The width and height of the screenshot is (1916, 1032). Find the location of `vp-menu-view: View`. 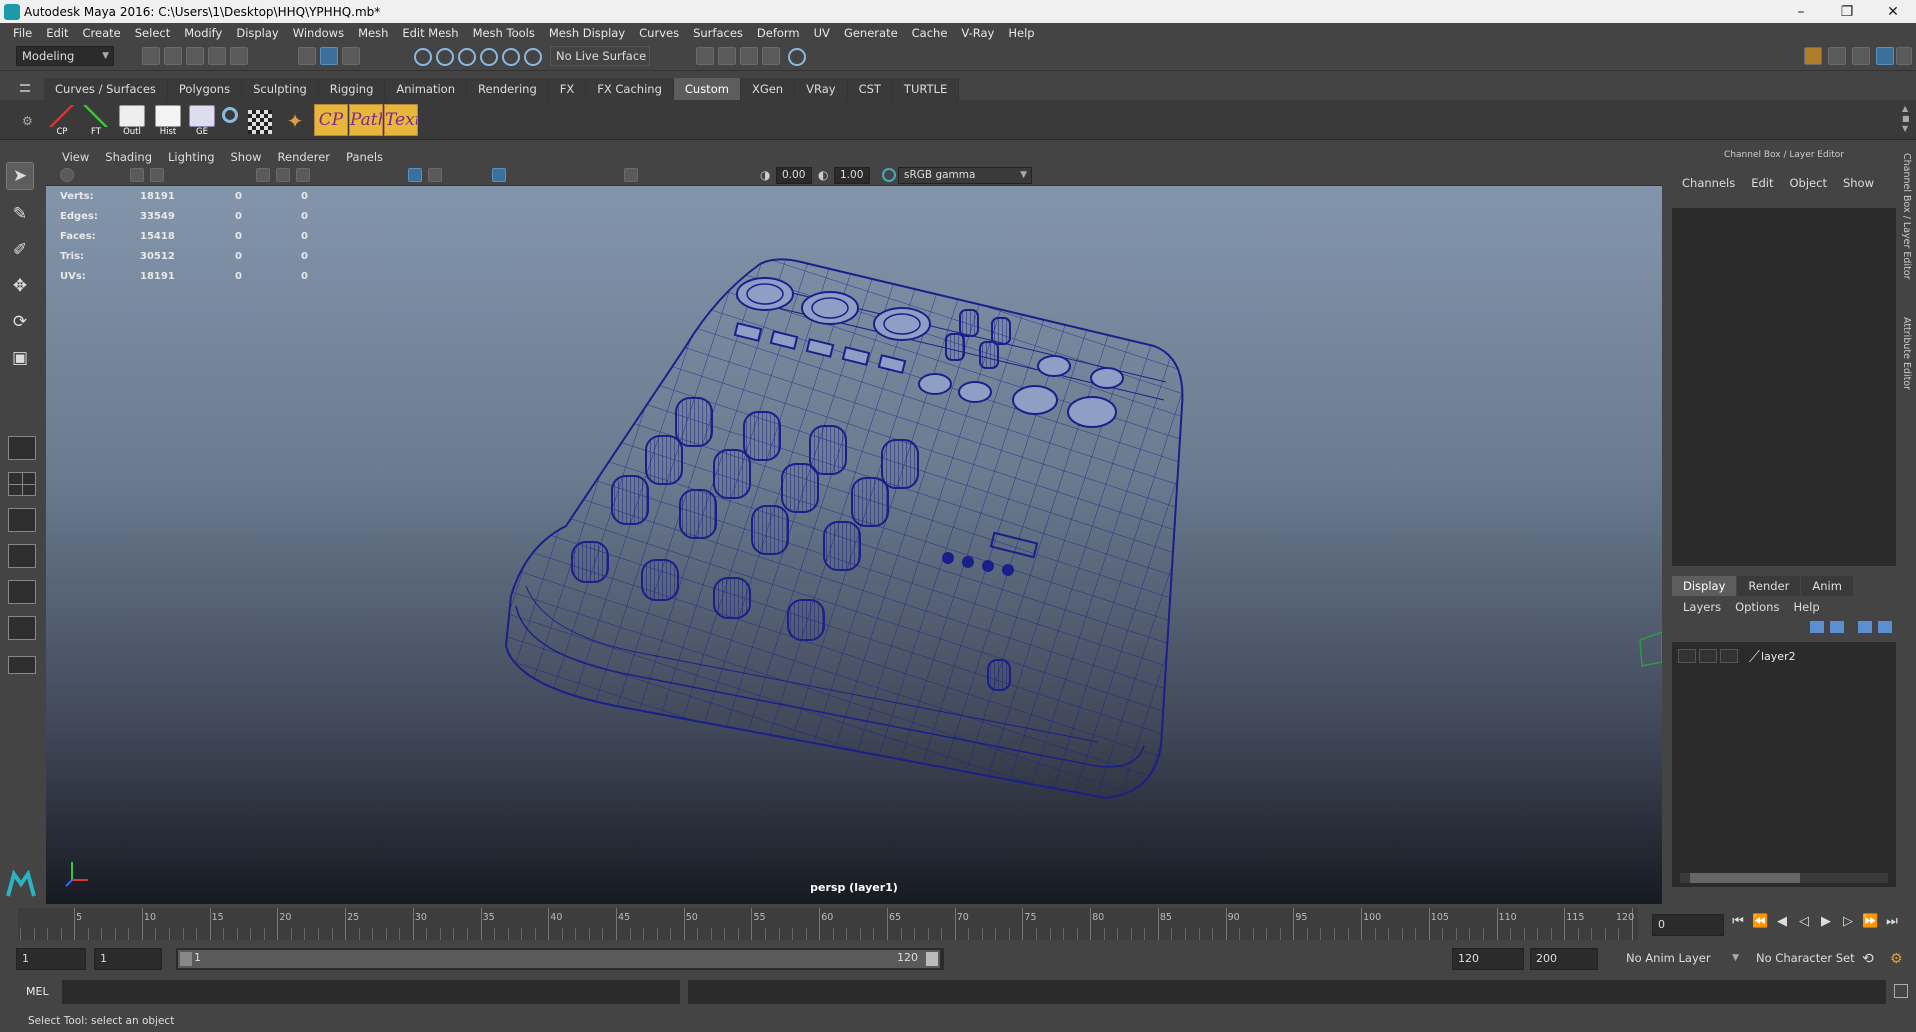

vp-menu-view: View is located at coordinates (75, 157).